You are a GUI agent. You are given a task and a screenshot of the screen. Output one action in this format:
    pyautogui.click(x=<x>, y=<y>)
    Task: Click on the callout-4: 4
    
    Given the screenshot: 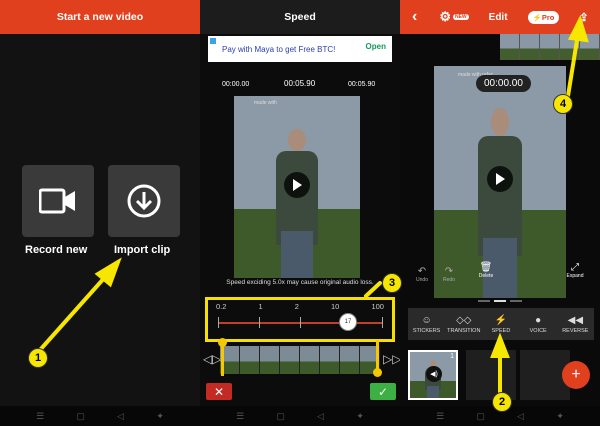 What is the action you would take?
    pyautogui.click(x=563, y=104)
    